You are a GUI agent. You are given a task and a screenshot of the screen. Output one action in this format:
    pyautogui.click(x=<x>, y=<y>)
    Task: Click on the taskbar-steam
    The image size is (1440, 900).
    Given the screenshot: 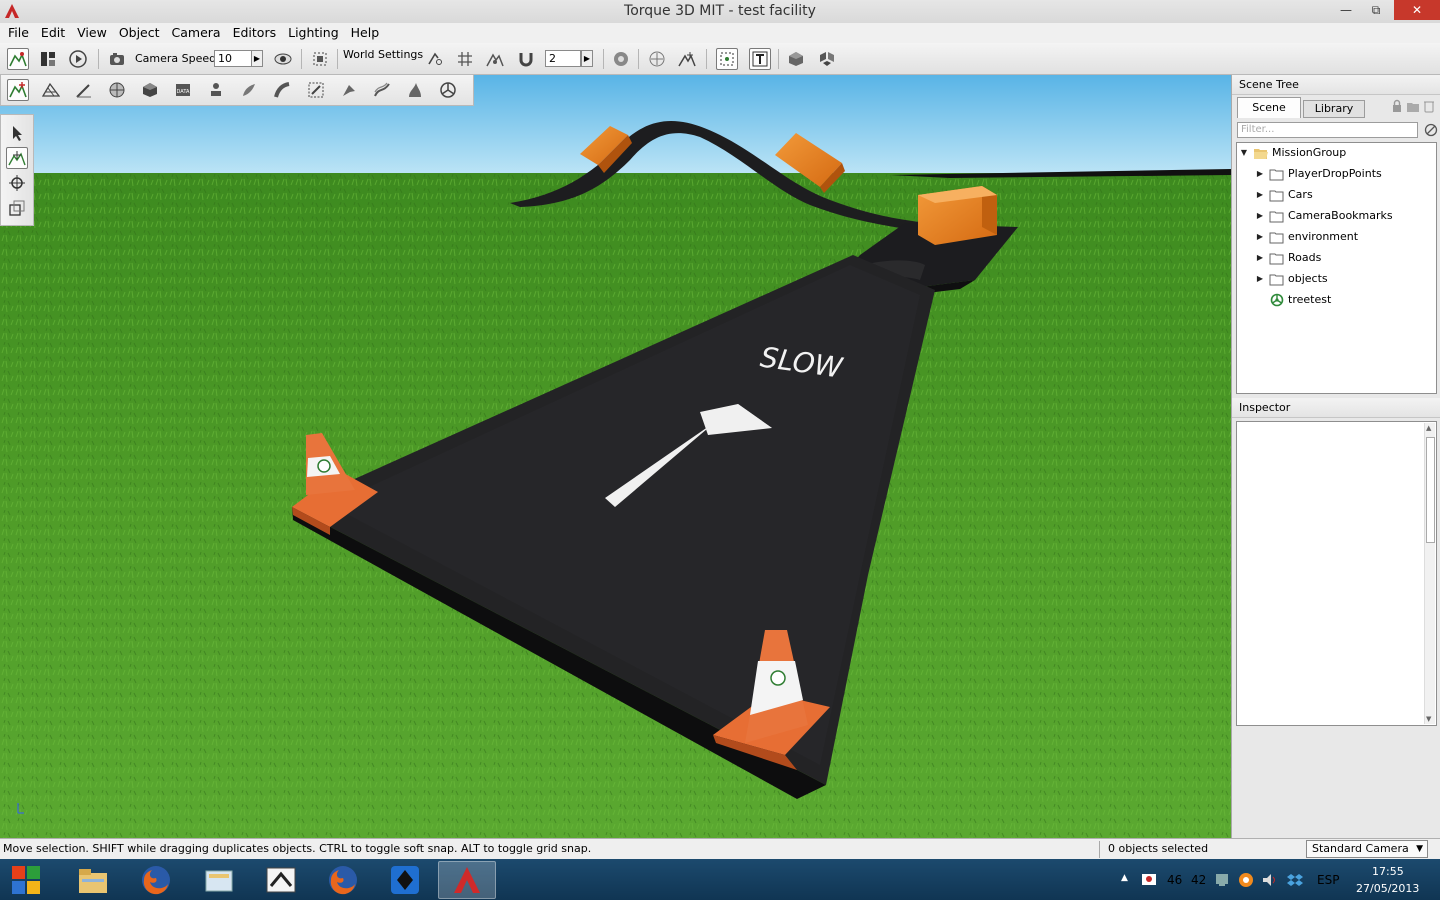 What is the action you would take?
    pyautogui.click(x=405, y=880)
    